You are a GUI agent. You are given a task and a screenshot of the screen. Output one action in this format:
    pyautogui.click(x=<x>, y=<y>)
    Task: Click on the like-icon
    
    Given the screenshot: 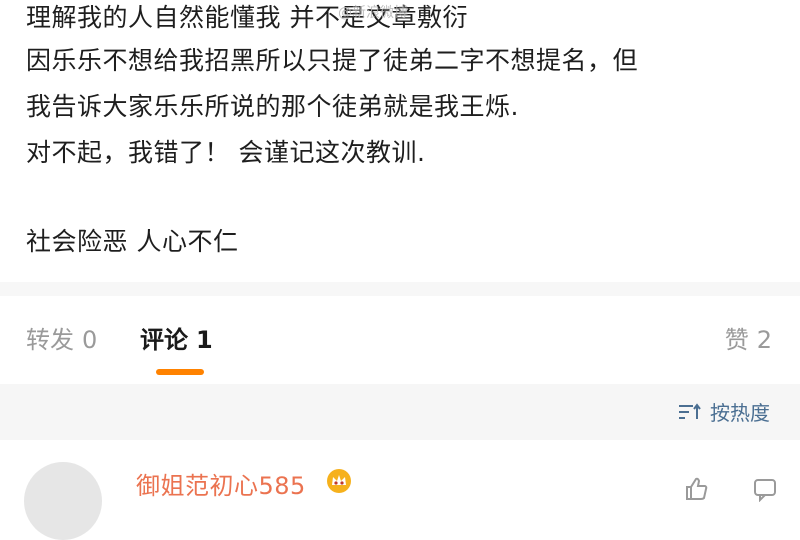 What is the action you would take?
    pyautogui.click(x=697, y=489)
    